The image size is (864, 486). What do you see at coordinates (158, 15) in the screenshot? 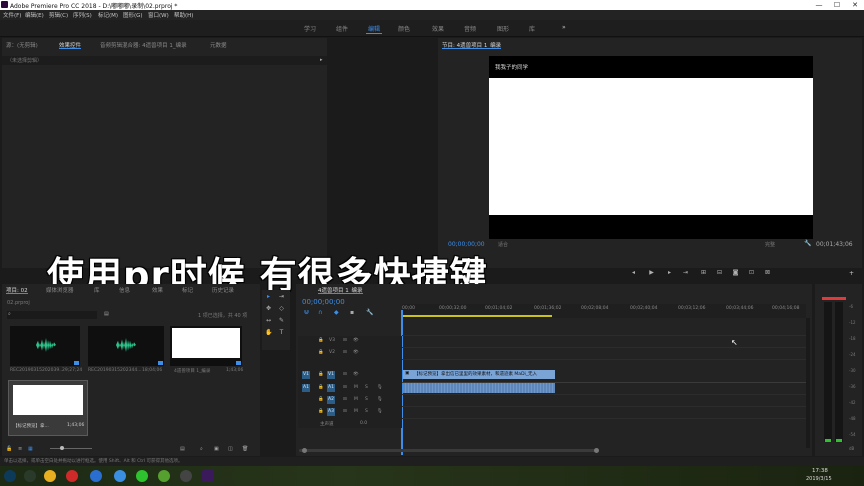
I see `menu-window: 窗口(W)` at bounding box center [158, 15].